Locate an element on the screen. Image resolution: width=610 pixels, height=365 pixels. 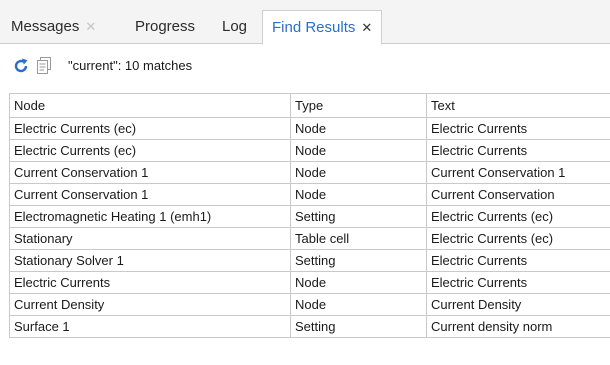
cell-node: Electromagnetic Heating 1 (emh1) is located at coordinates (150, 216).